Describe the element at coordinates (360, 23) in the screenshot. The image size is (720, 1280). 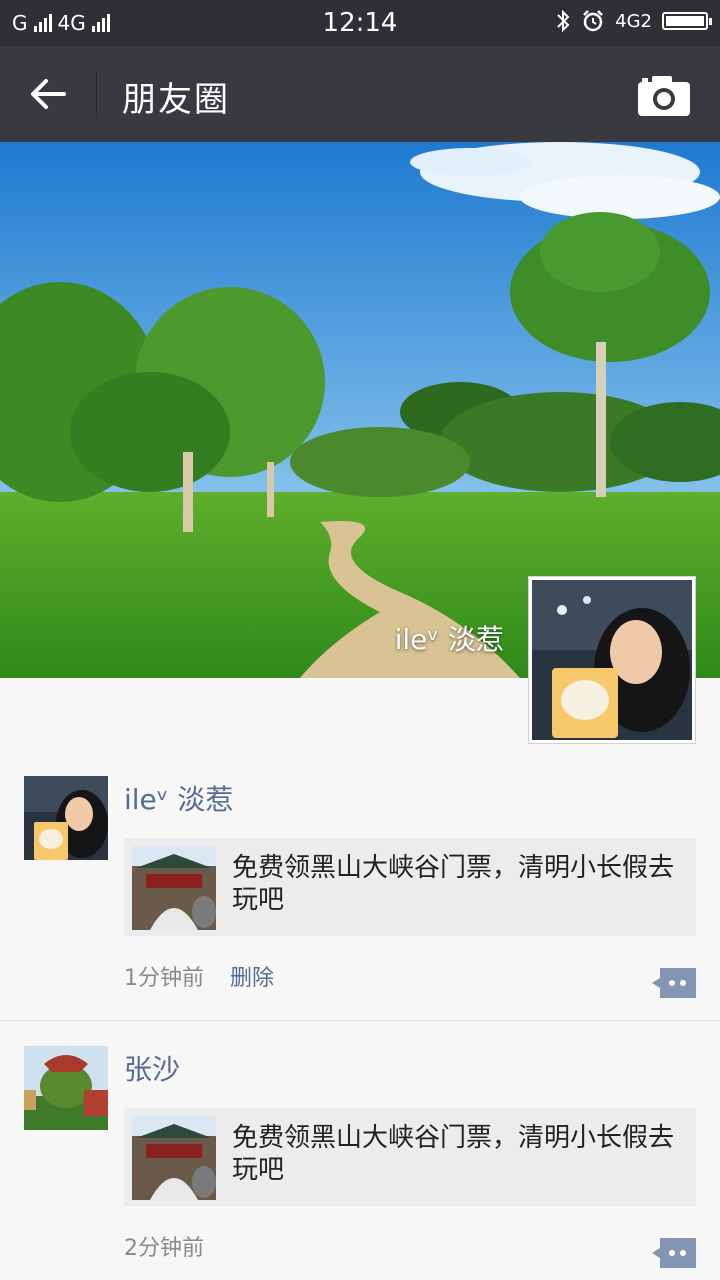
I see `status-bar: G 4G 12:14 4G2` at that location.